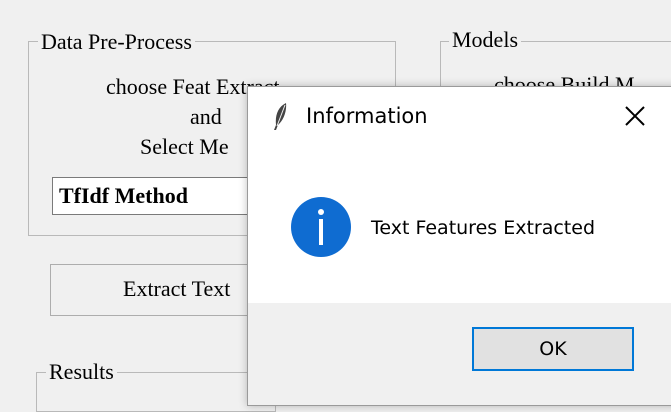 Image resolution: width=671 pixels, height=412 pixels. Describe the element at coordinates (184, 146) in the screenshot. I see `preprocess-line3: Select Me` at that location.